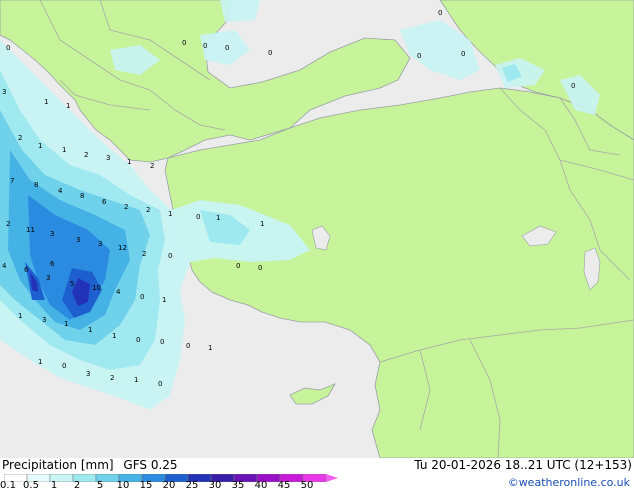  What do you see at coordinates (150, 465) in the screenshot?
I see `model-name: GFS 0.25` at bounding box center [150, 465].